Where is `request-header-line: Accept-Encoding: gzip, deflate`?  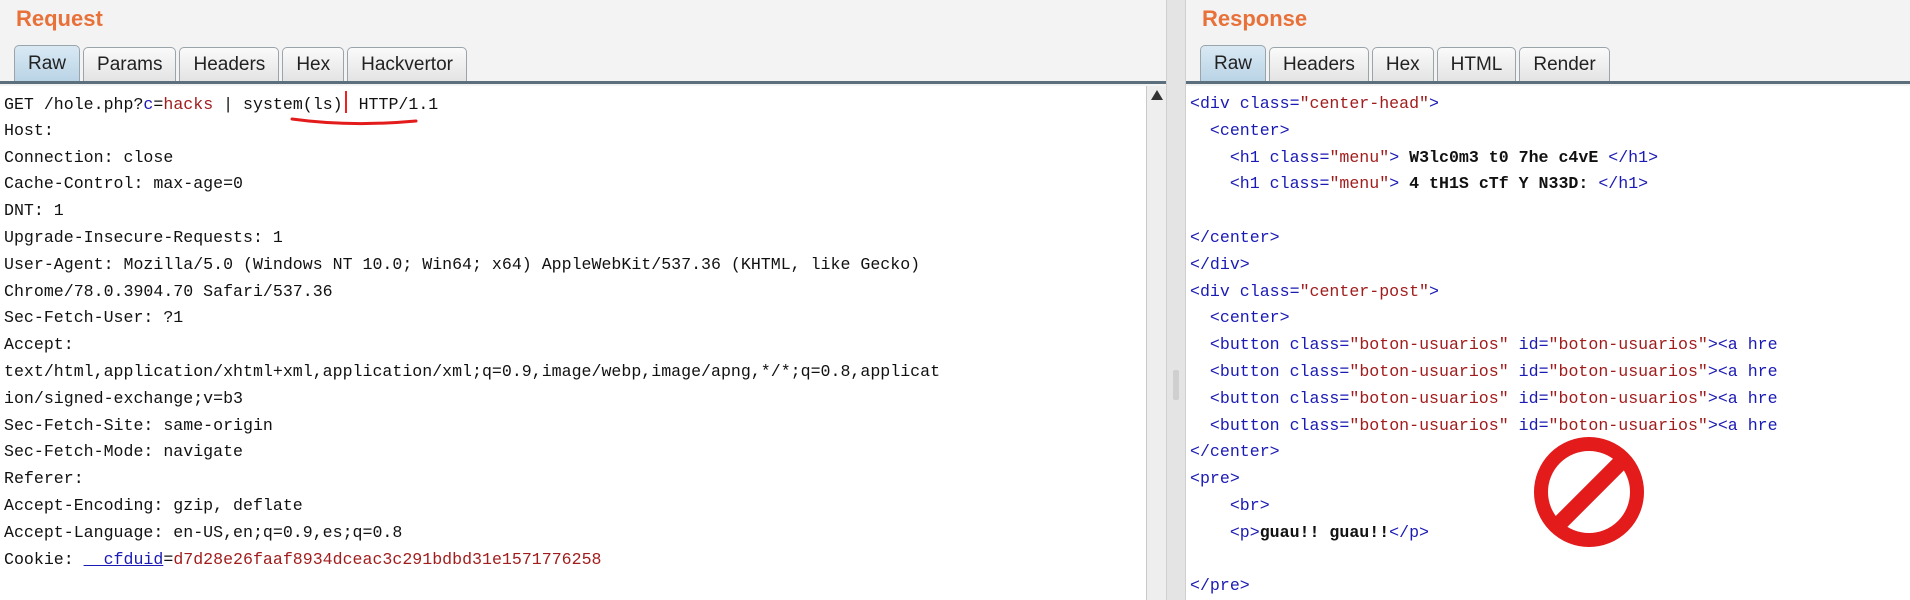
request-header-line: Accept-Encoding: gzip, deflate is located at coordinates (472, 506).